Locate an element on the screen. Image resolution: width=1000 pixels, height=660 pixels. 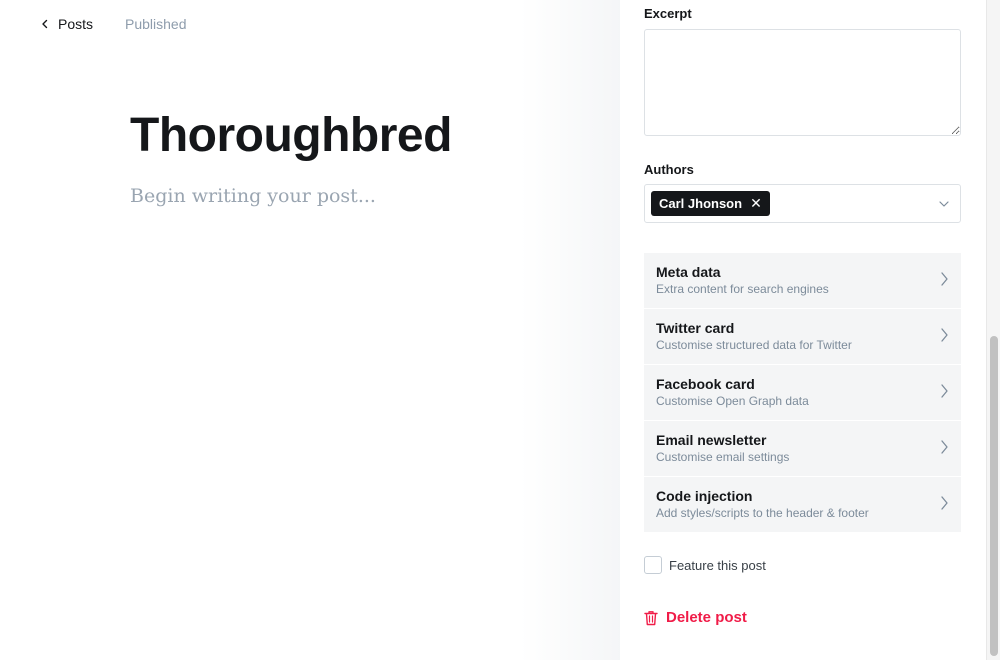
feature-post-toggle: Feature this post is located at coordinates (705, 565).